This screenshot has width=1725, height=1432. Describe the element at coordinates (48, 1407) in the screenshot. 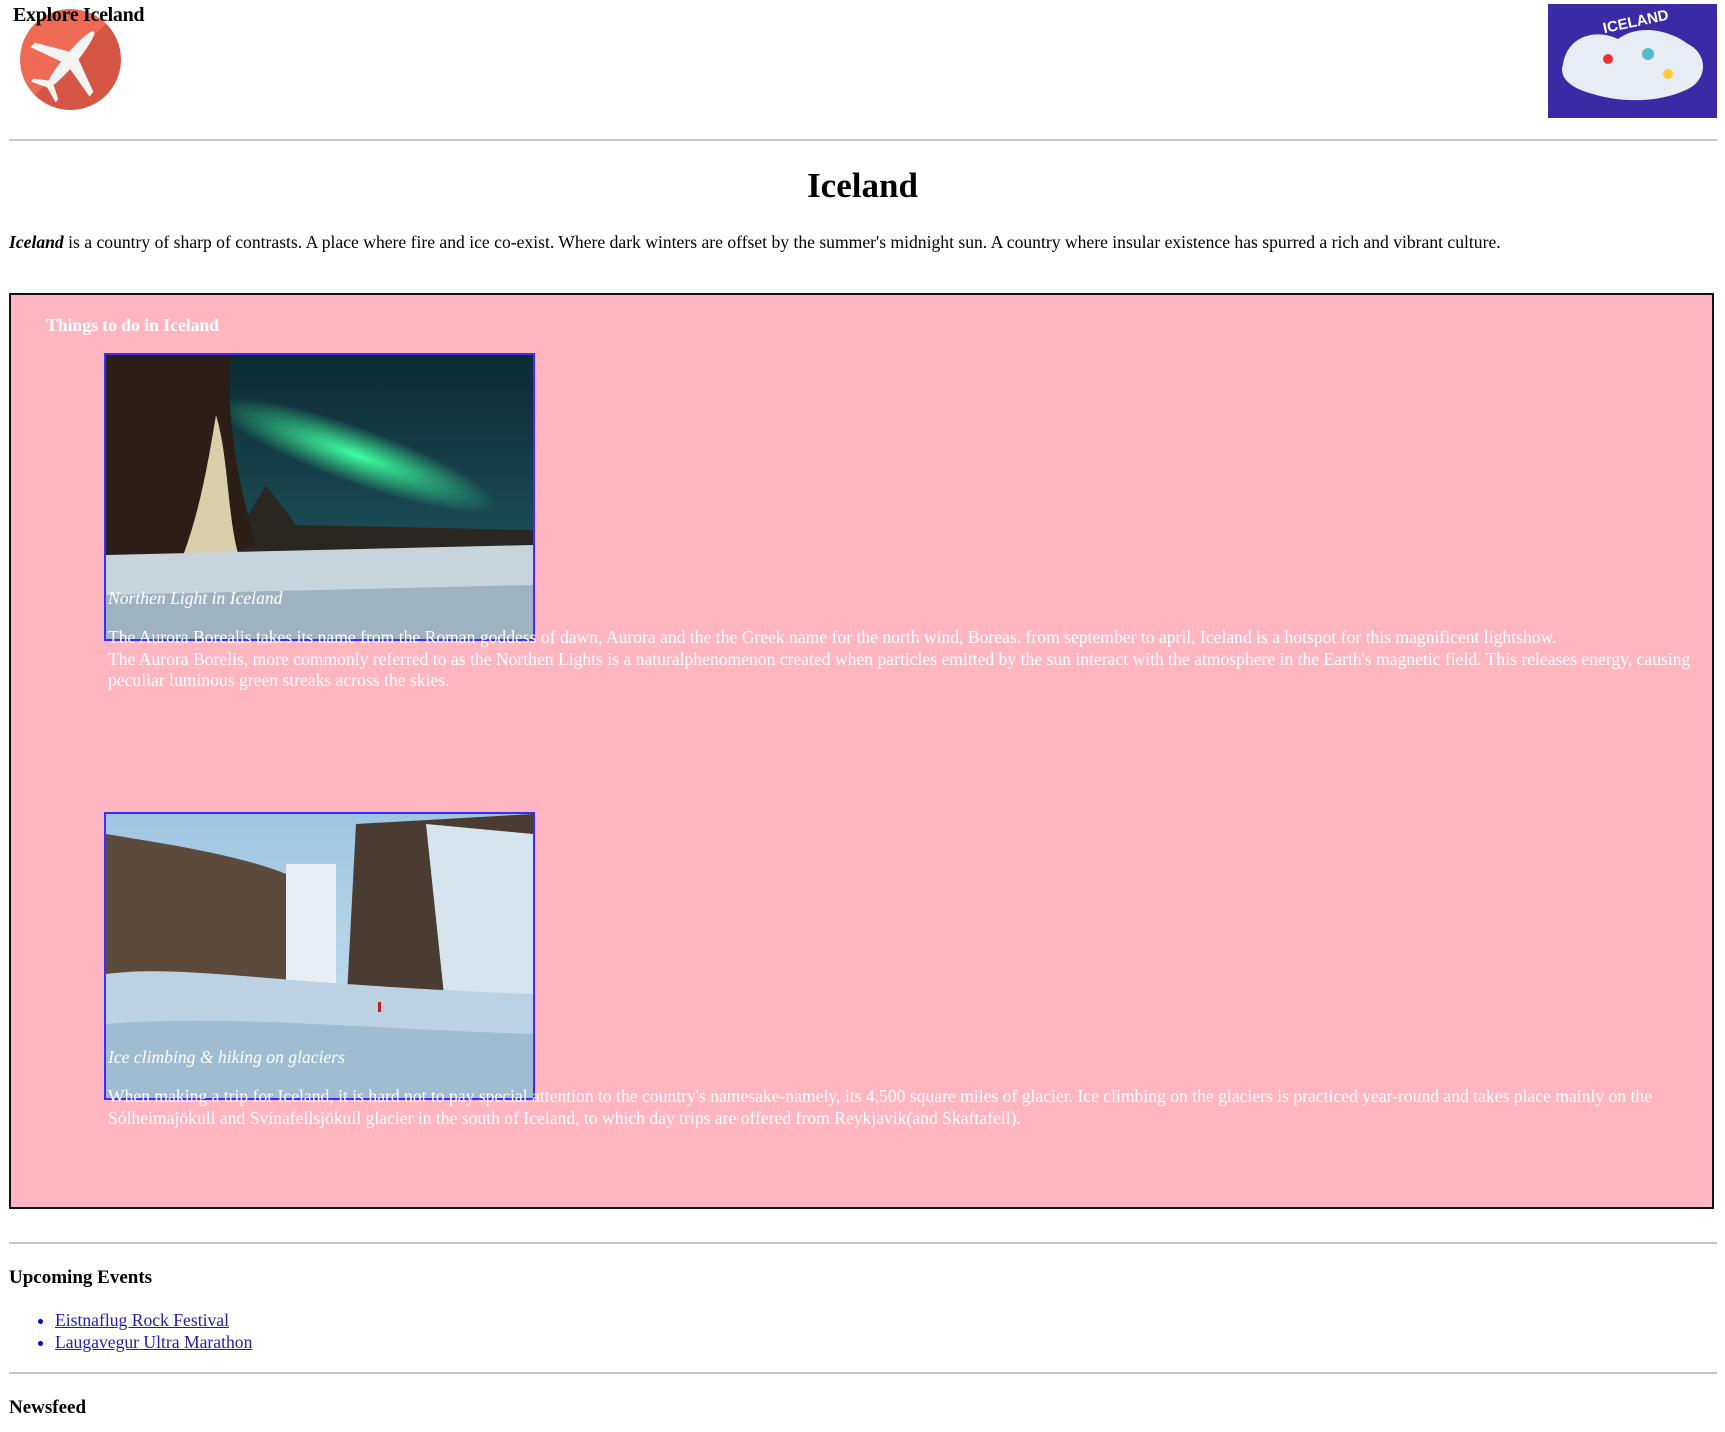

I see `newsfeed-heading: Newsfeed` at that location.